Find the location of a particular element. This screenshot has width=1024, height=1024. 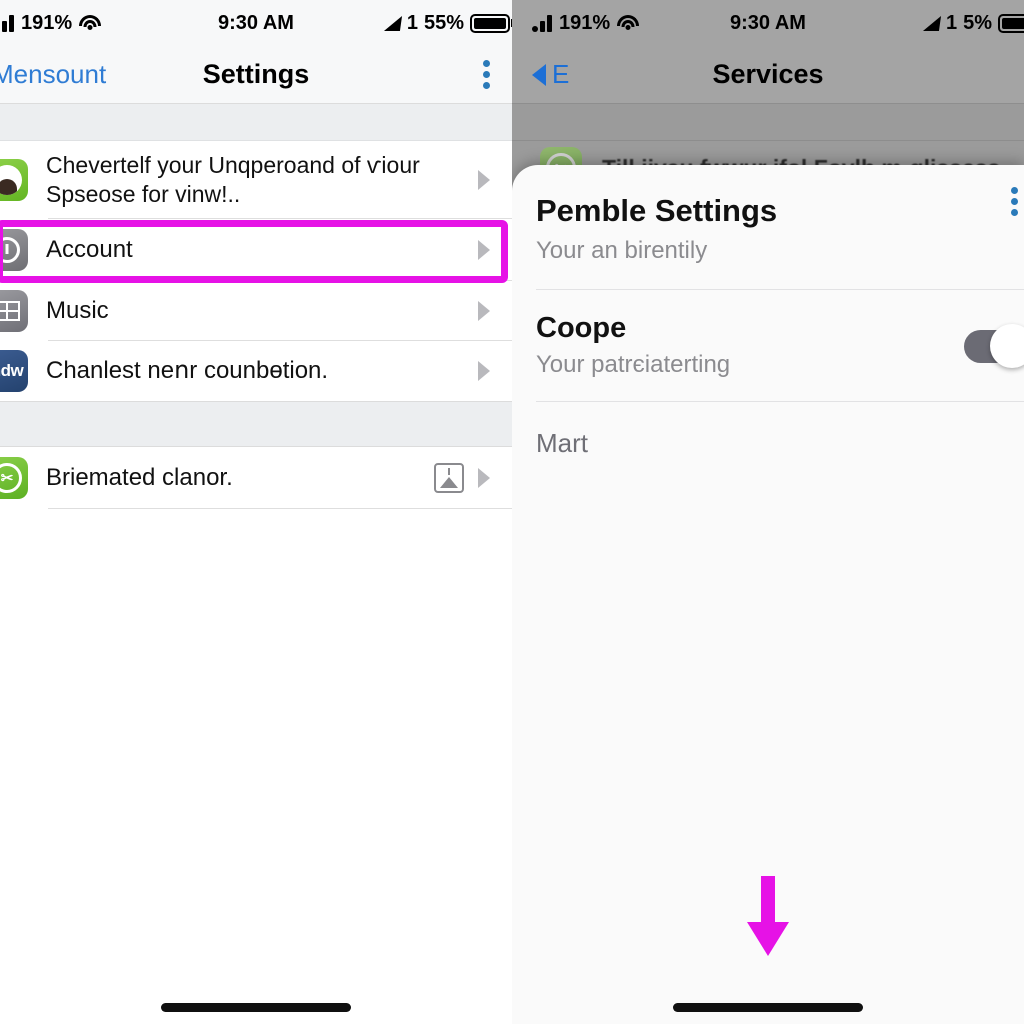

list-item-account: Account is located at coordinates (256, 250).